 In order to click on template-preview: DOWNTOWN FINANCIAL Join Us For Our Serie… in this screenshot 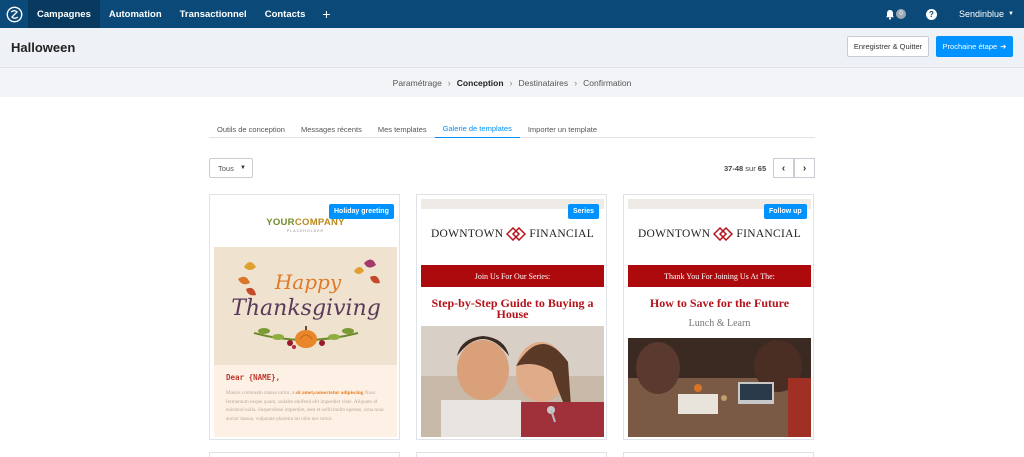, I will do `click(512, 318)`.